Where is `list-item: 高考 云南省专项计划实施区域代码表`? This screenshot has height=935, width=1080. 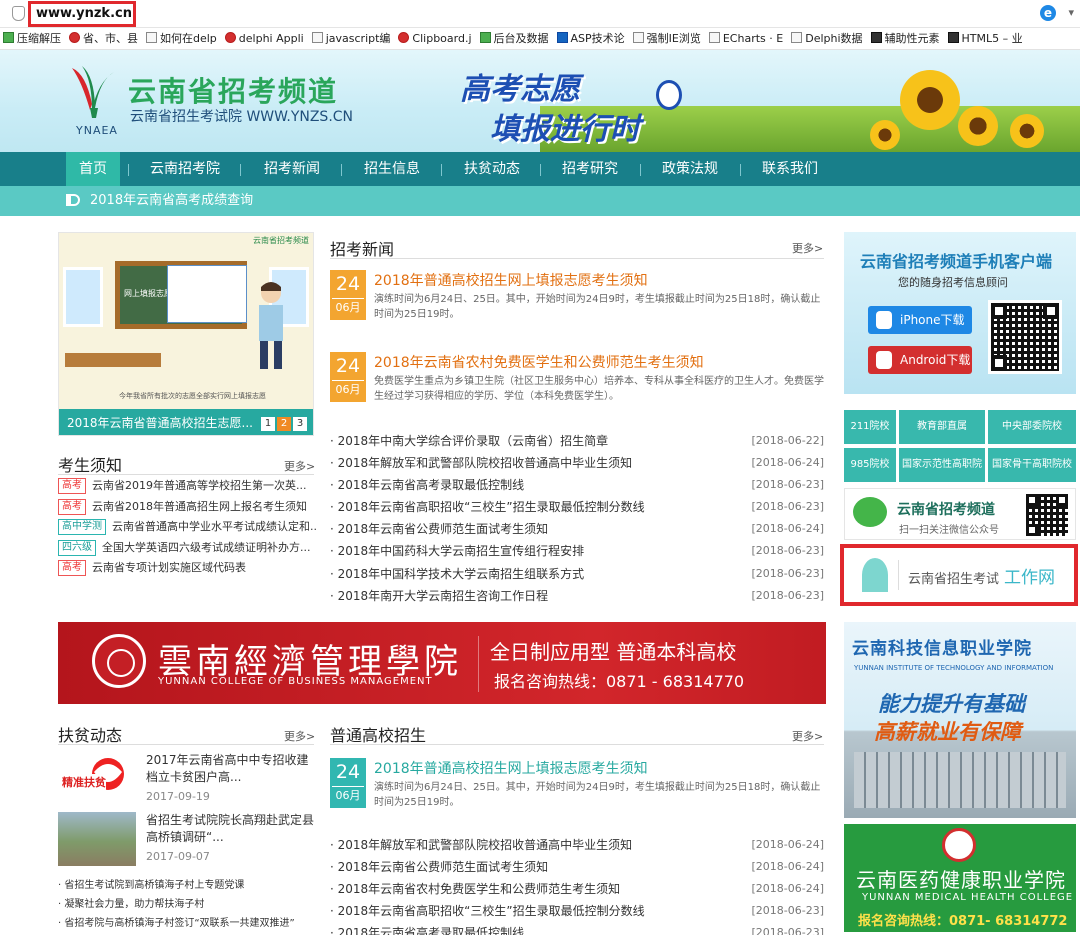 list-item: 高考 云南省专项计划实施区域代码表 is located at coordinates (188, 568).